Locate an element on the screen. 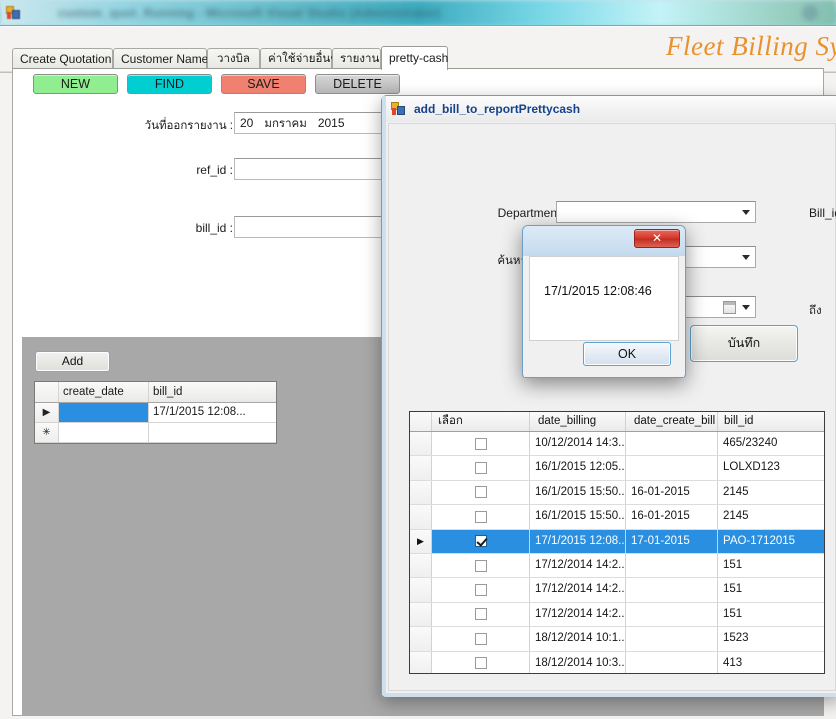 The width and height of the screenshot is (836, 719). tab-wang-bin: วางบิล is located at coordinates (233, 58).